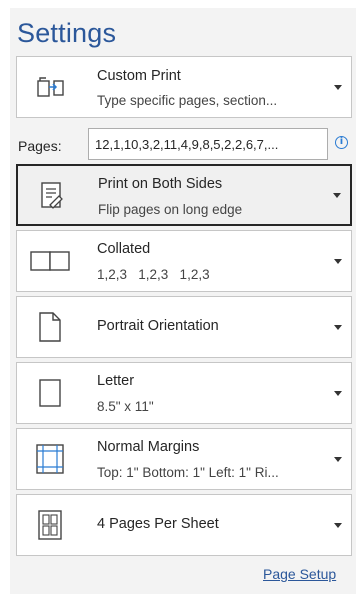  I want to click on collation-label: Collated, so click(124, 249).